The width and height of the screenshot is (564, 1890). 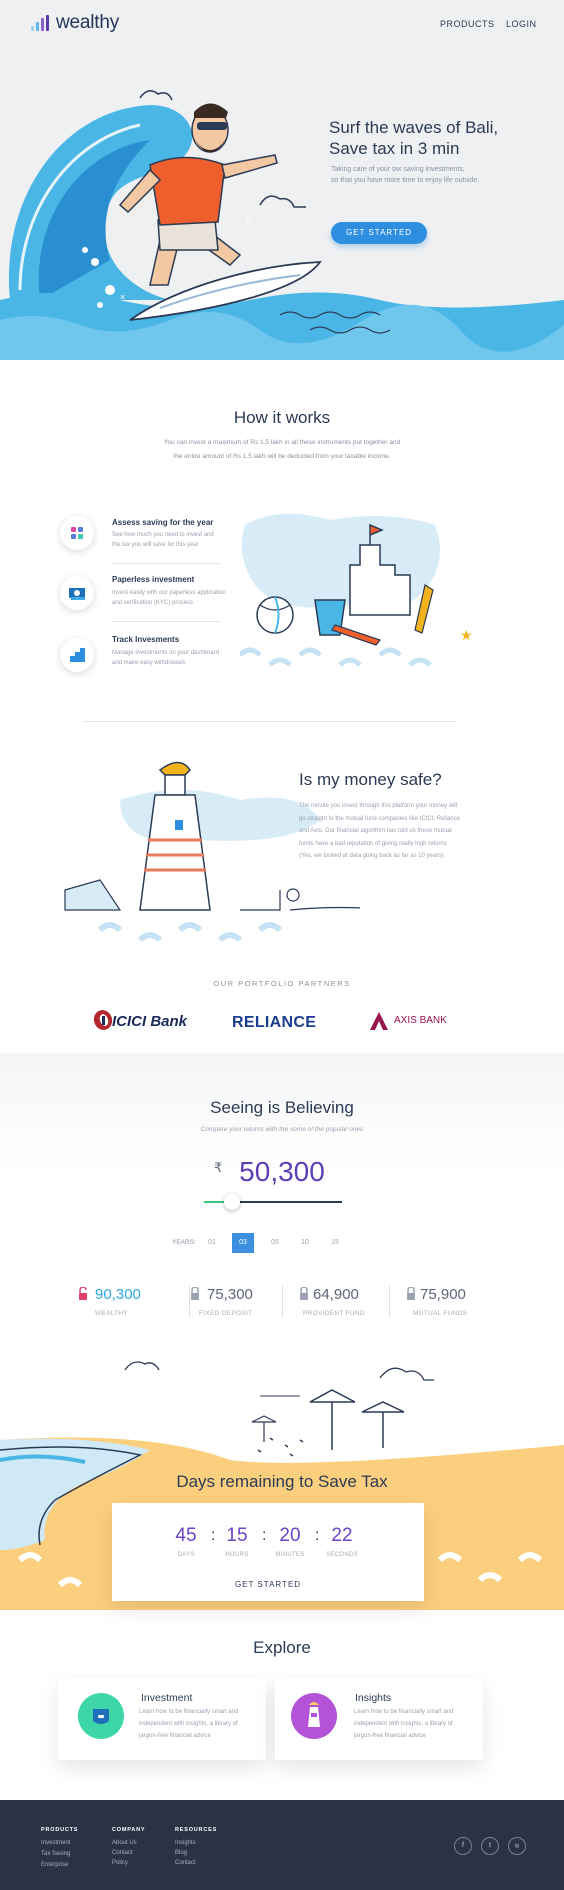 I want to click on footer-link: Policy, so click(x=120, y=1863).